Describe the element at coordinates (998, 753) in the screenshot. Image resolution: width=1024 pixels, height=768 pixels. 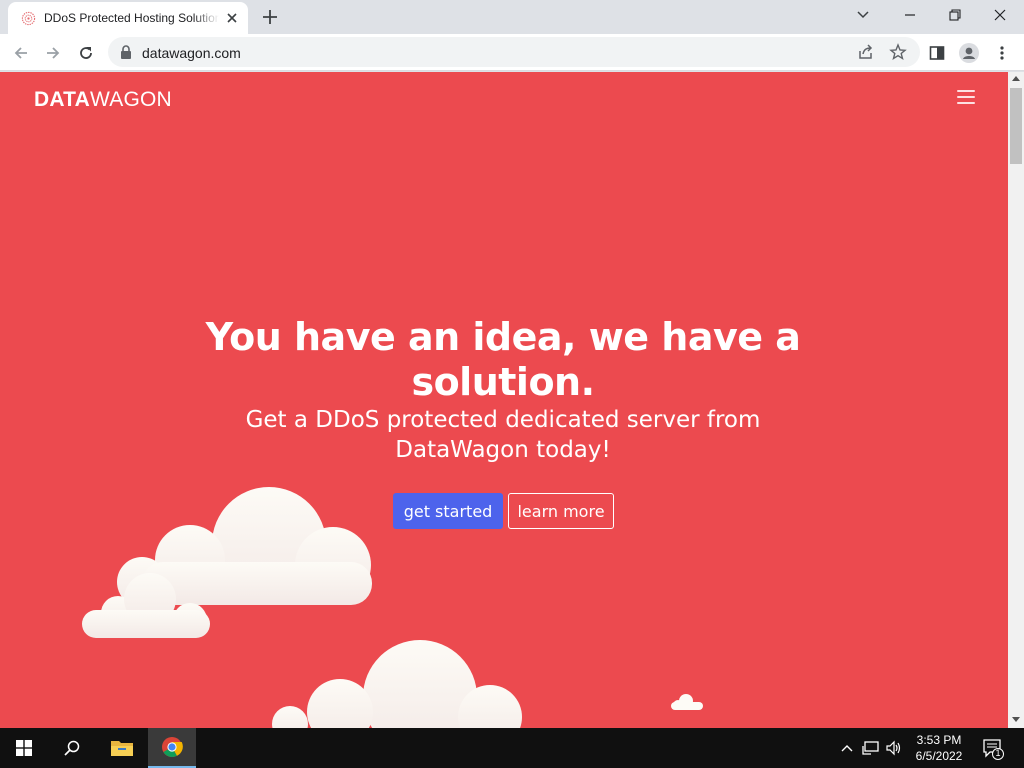
I see `notification-count: 1` at that location.